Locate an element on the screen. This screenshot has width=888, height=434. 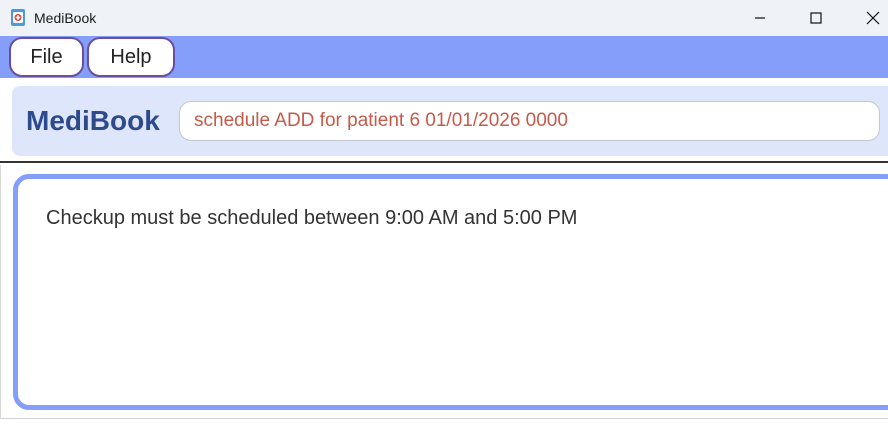
title-bar: MediBook is located at coordinates (444, 18).